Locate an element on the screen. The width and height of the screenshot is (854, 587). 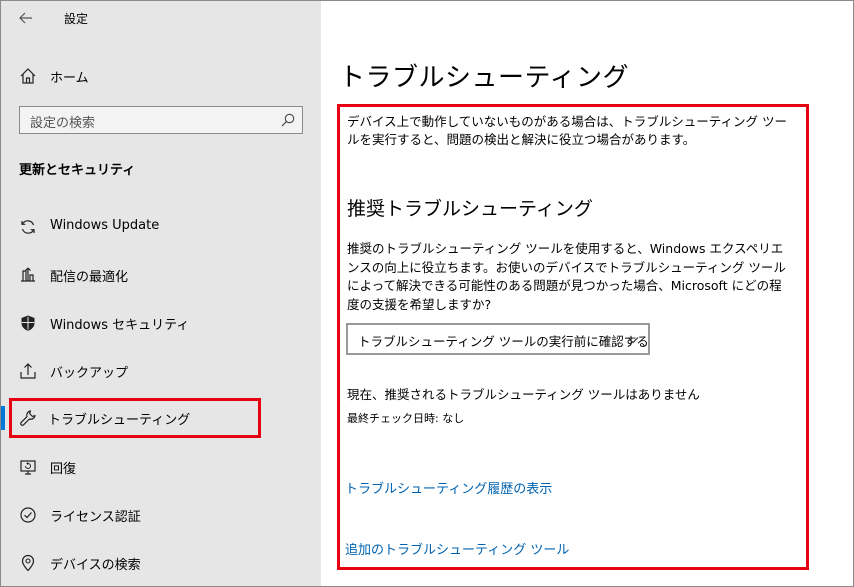
activation-icon is located at coordinates (28, 515).